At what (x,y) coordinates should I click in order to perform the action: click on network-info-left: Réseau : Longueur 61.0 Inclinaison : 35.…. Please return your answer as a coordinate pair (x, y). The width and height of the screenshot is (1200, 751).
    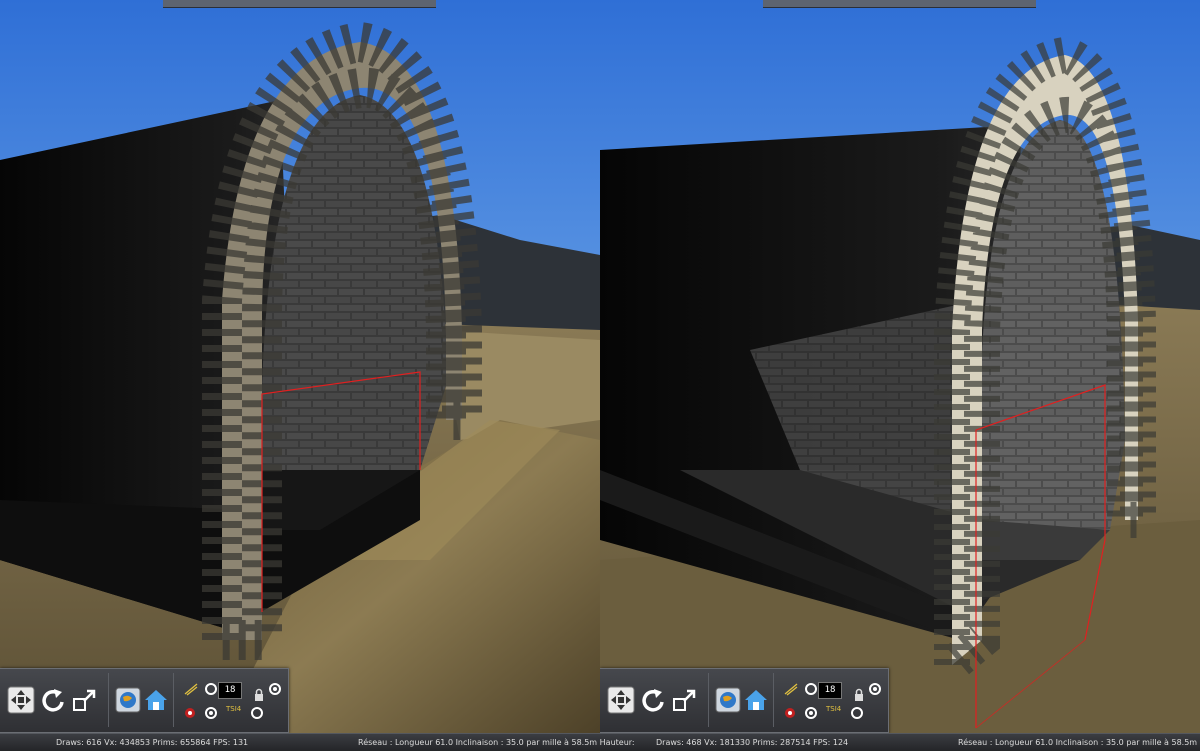
    Looking at the image, I should click on (496, 742).